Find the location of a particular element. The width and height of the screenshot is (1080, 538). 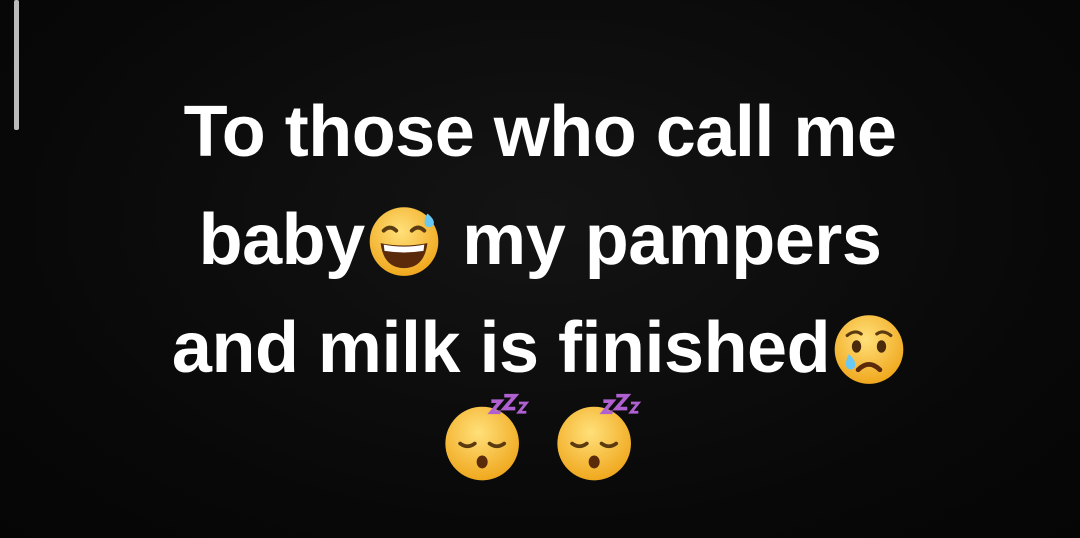

caption-word-baby: baby is located at coordinates (282, 240).